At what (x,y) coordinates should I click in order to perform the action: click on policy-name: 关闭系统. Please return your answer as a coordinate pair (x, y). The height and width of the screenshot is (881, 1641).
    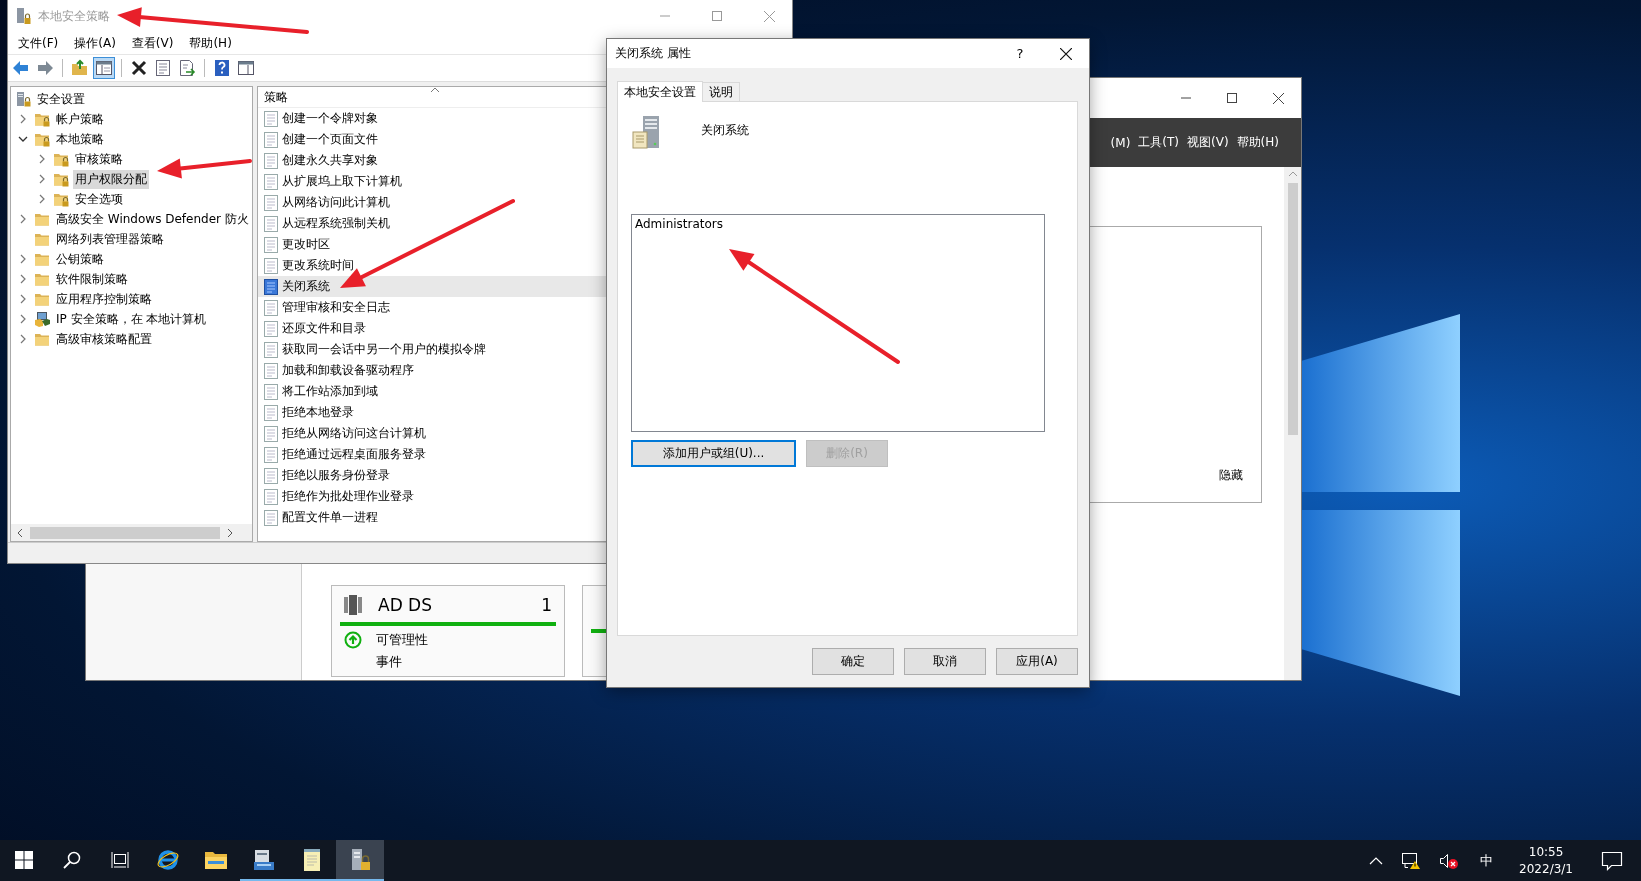
    Looking at the image, I should click on (725, 130).